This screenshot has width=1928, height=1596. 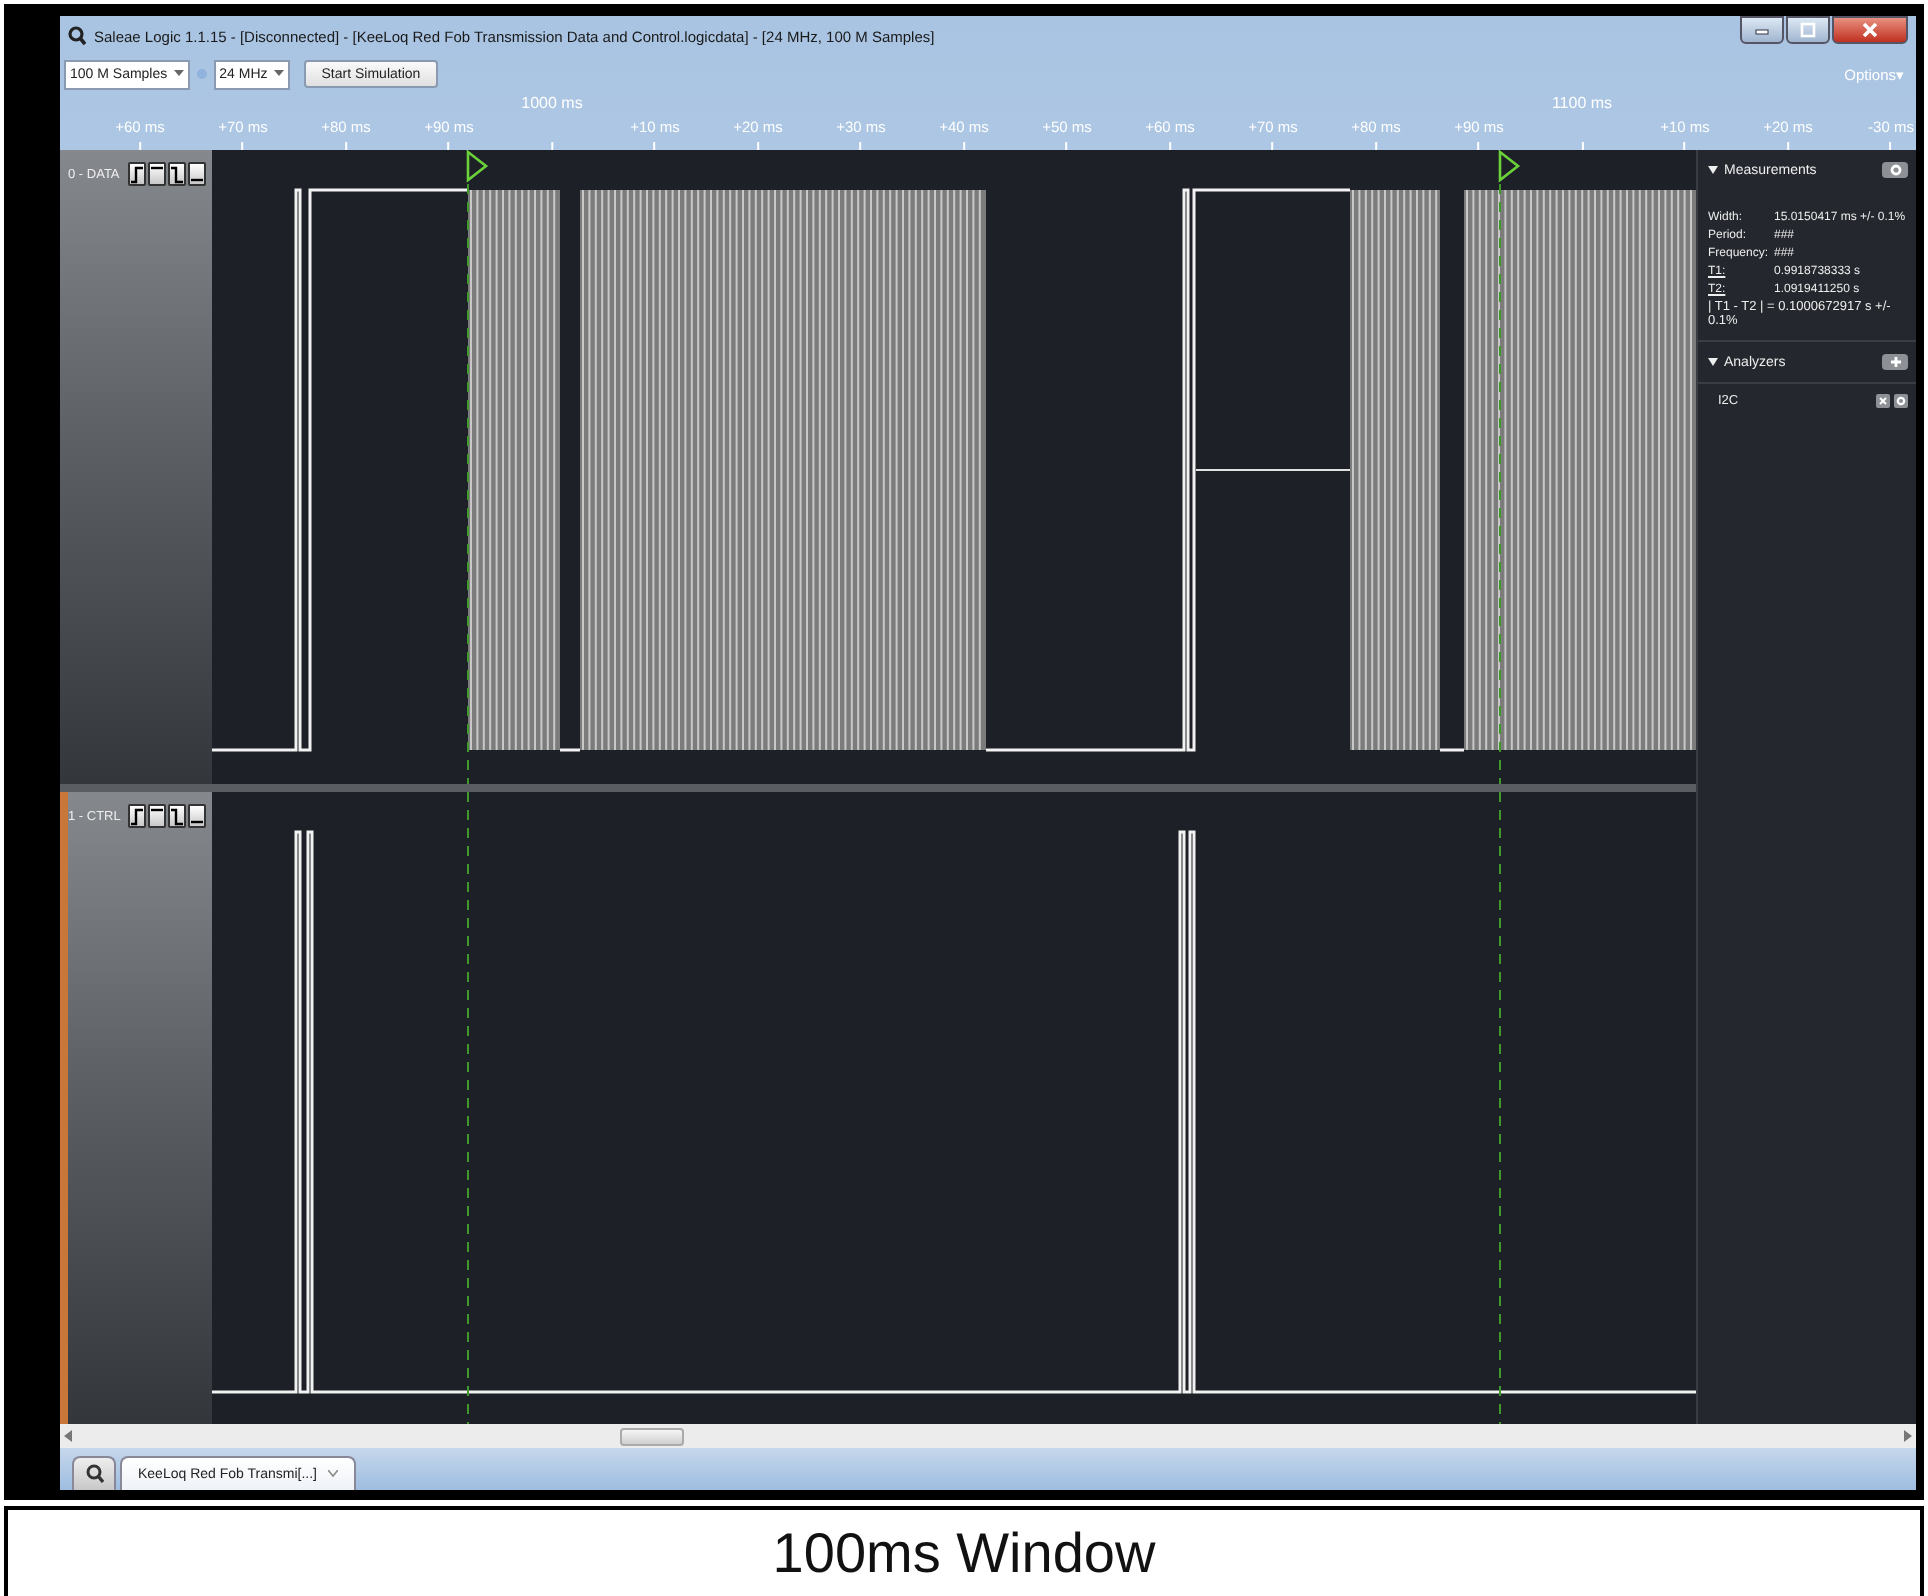 I want to click on maximize-icon, so click(x=1808, y=30).